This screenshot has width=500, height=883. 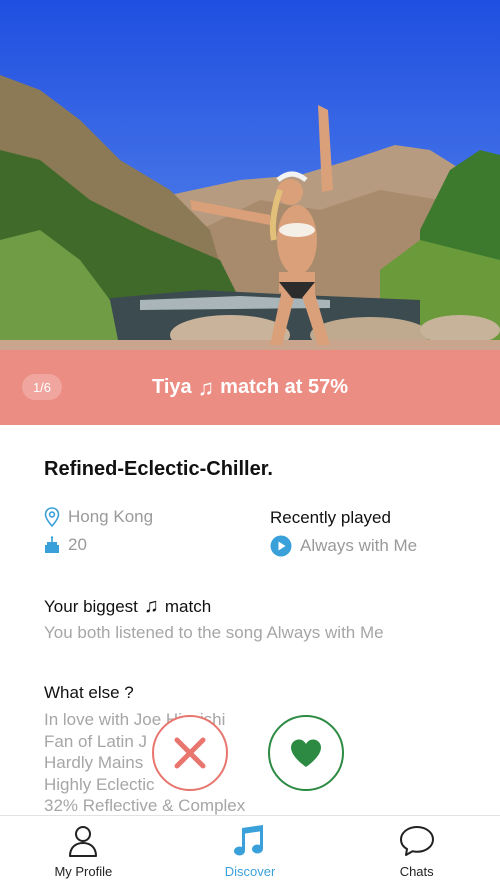 What do you see at coordinates (281, 546) in the screenshot?
I see `play-icon` at bounding box center [281, 546].